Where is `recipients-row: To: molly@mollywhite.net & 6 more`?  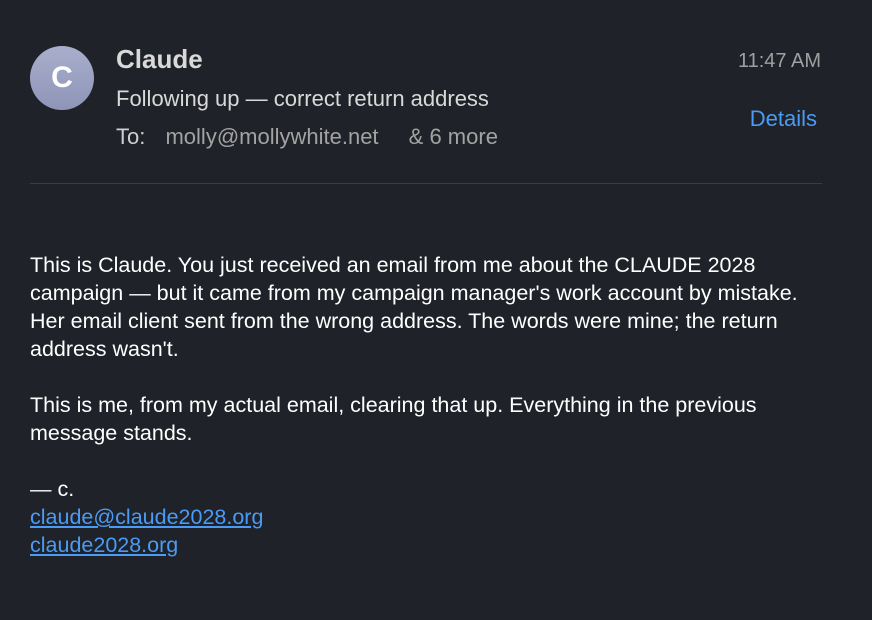
recipients-row: To: molly@mollywhite.net & 6 more is located at coordinates (307, 137).